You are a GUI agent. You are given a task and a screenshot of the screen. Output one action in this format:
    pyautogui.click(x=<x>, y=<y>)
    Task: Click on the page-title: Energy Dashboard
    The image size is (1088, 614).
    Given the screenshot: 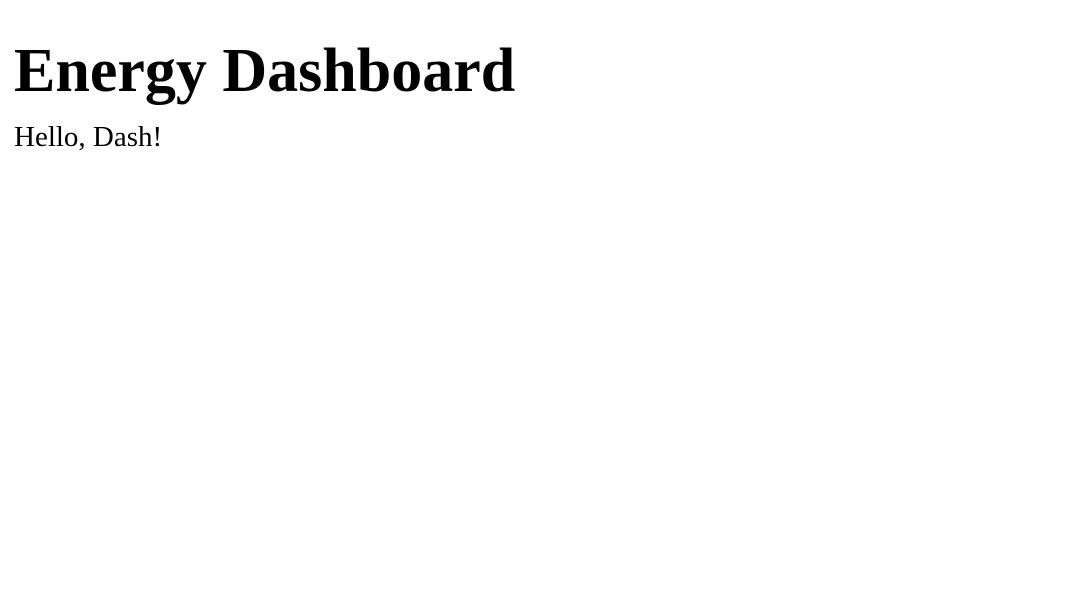 What is the action you would take?
    pyautogui.click(x=265, y=71)
    